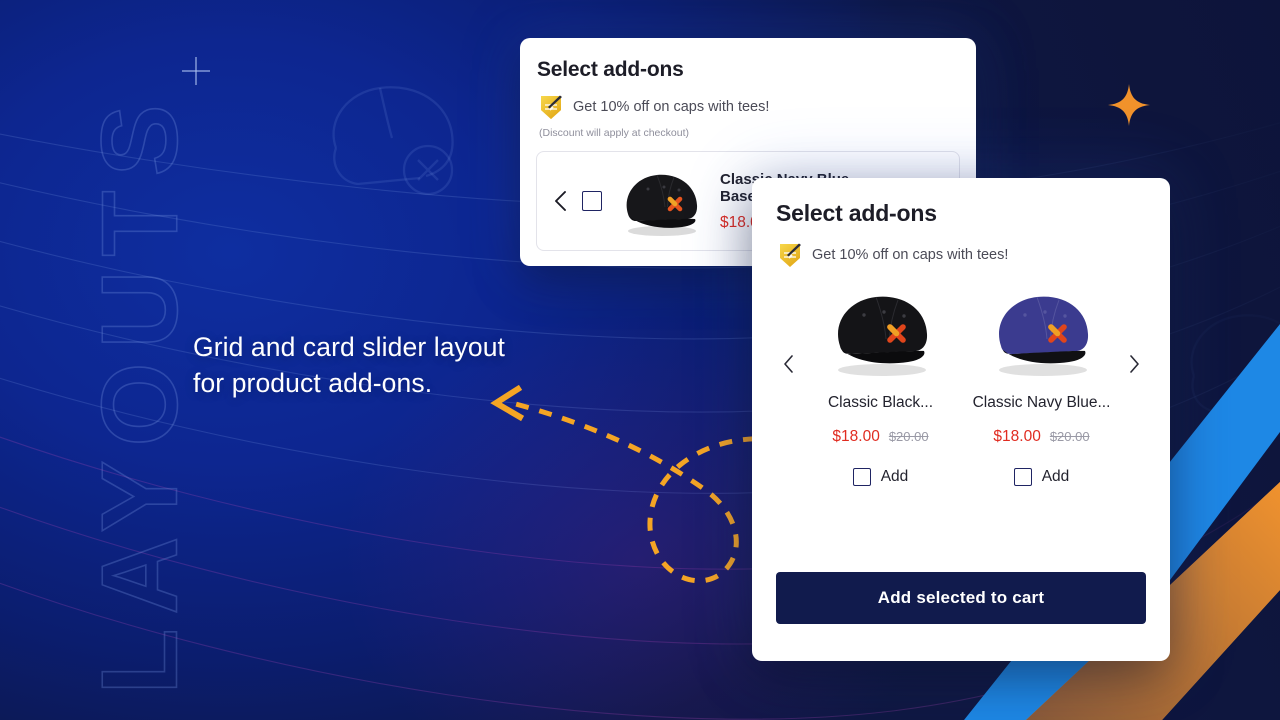 The width and height of the screenshot is (1280, 720). Describe the element at coordinates (393, 141) in the screenshot. I see `cap-watermark-left` at that location.